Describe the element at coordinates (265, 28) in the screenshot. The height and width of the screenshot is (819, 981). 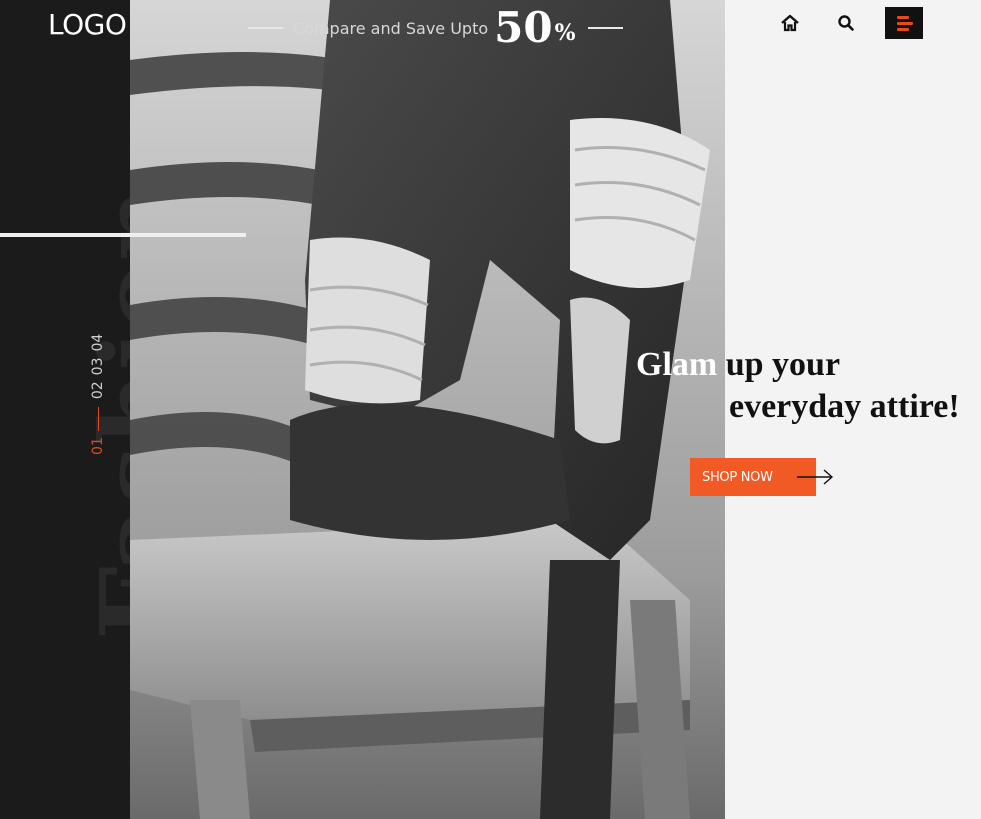
I see `promo-dash-left` at that location.